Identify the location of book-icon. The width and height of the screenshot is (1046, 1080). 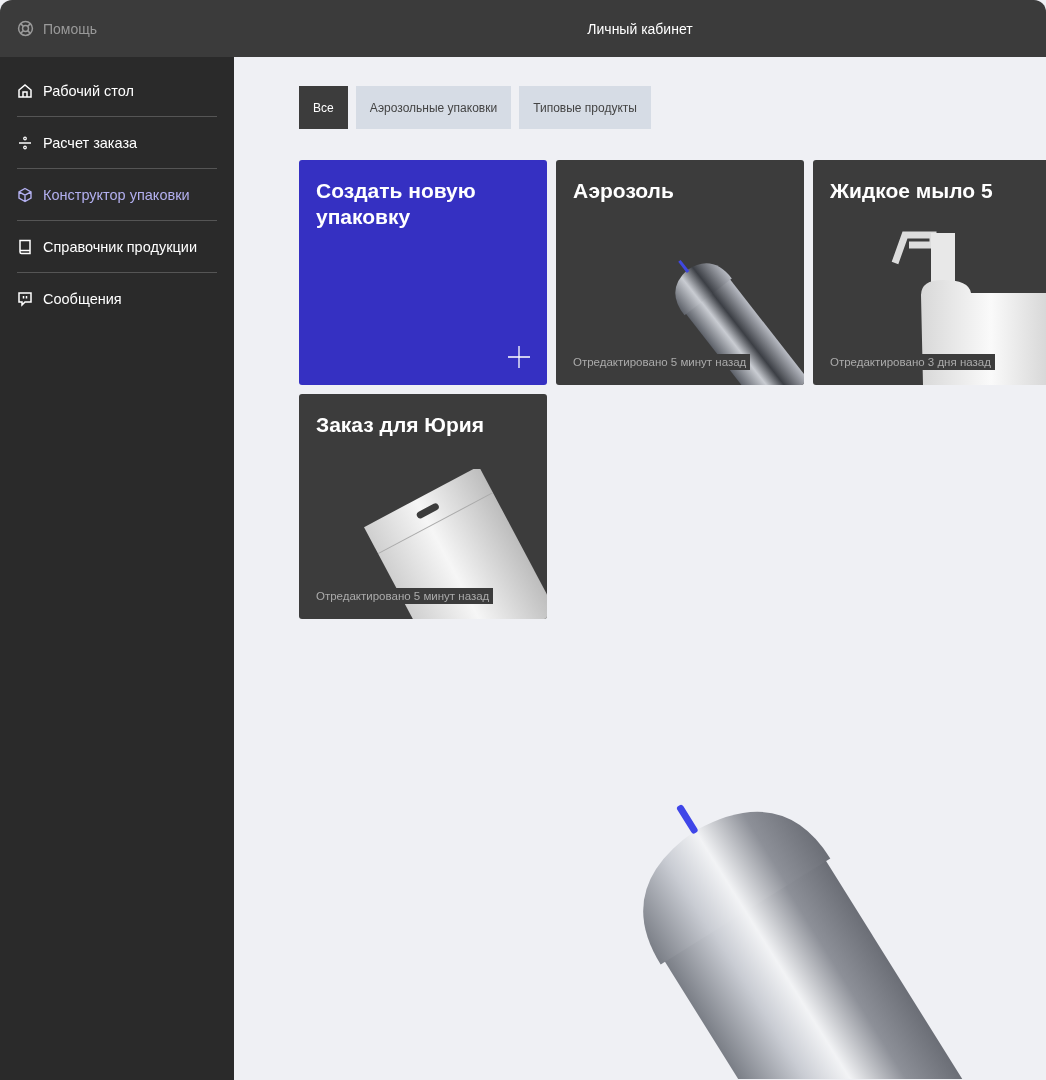
(25, 246).